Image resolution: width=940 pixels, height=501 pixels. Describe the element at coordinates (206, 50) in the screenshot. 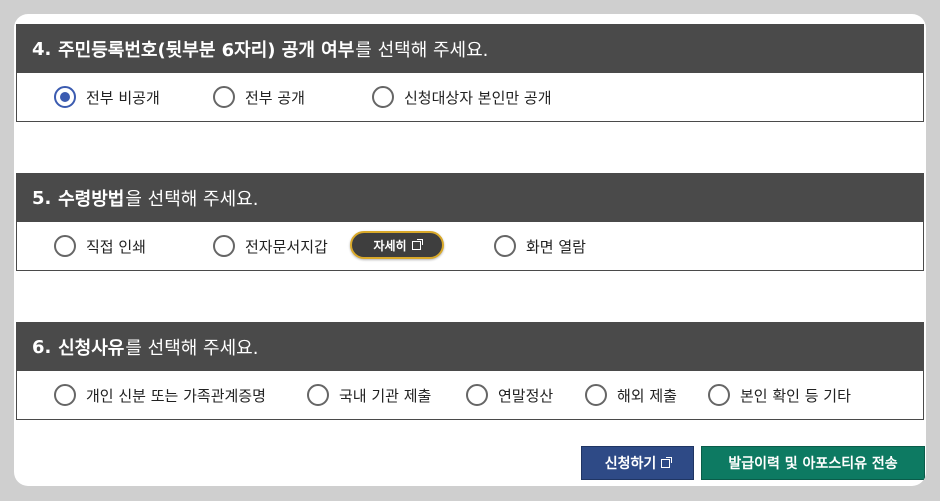

I see `section-title-bold: 주민등록번호(뒷부분 6자리) 공개 여부` at that location.